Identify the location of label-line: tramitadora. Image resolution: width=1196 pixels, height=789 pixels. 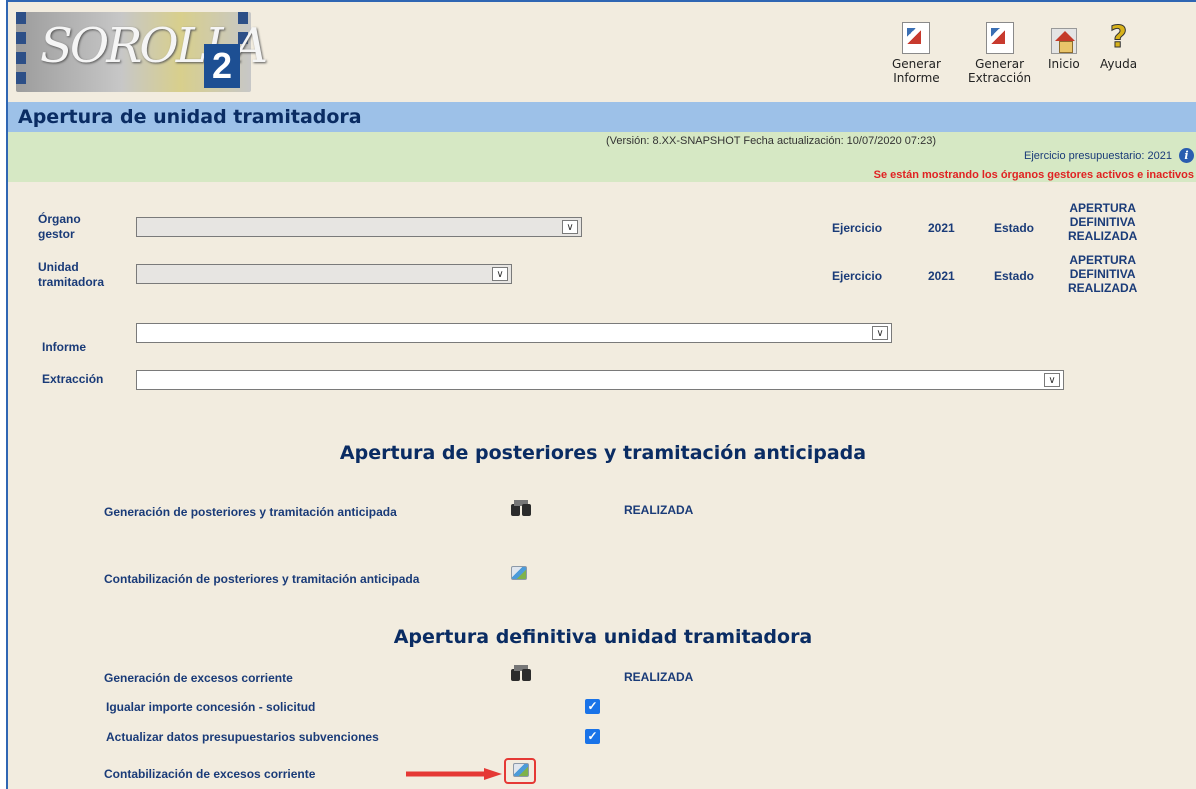
(71, 282).